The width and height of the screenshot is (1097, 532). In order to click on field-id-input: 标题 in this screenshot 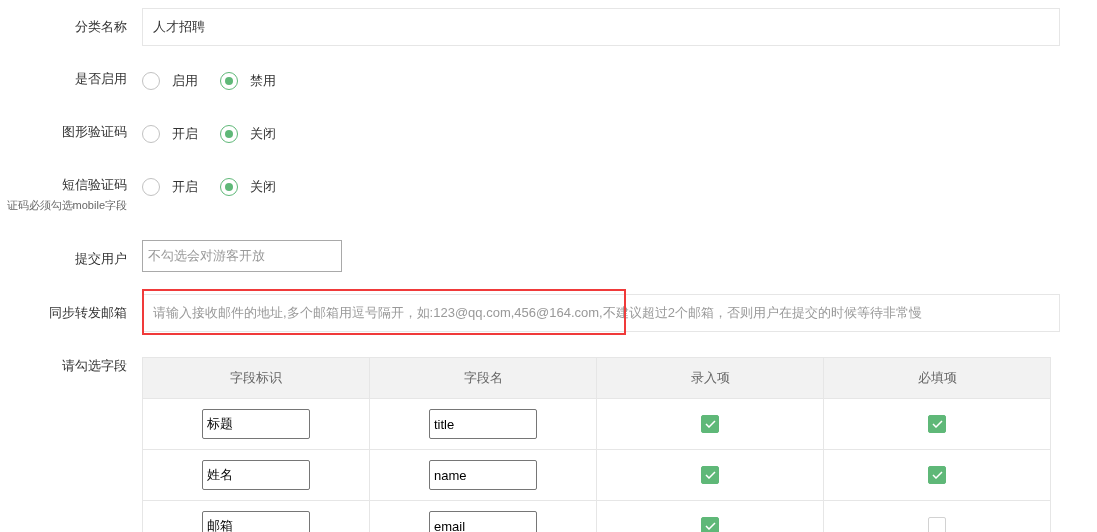, I will do `click(256, 424)`.